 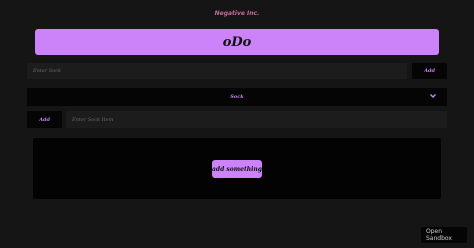 I want to click on sock-name-input, so click(x=217, y=71).